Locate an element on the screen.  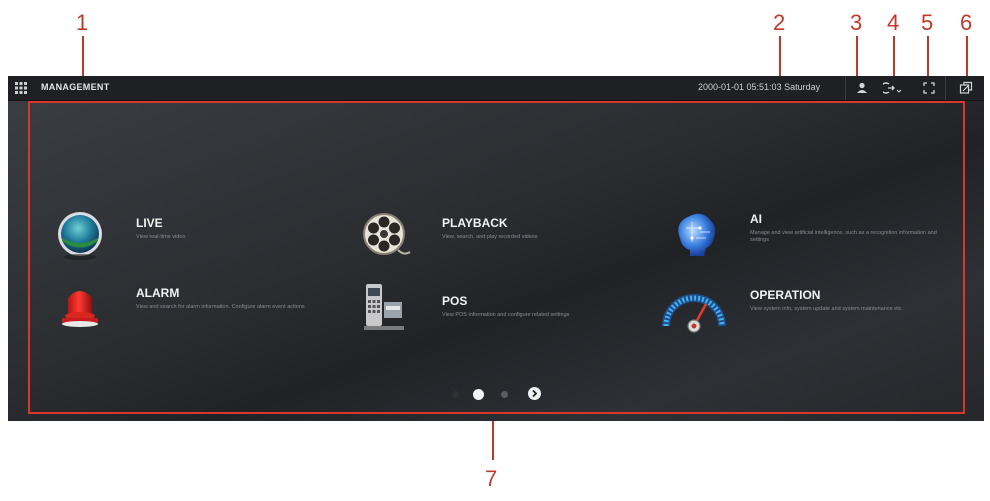
film-reel-icon is located at coordinates (387, 234).